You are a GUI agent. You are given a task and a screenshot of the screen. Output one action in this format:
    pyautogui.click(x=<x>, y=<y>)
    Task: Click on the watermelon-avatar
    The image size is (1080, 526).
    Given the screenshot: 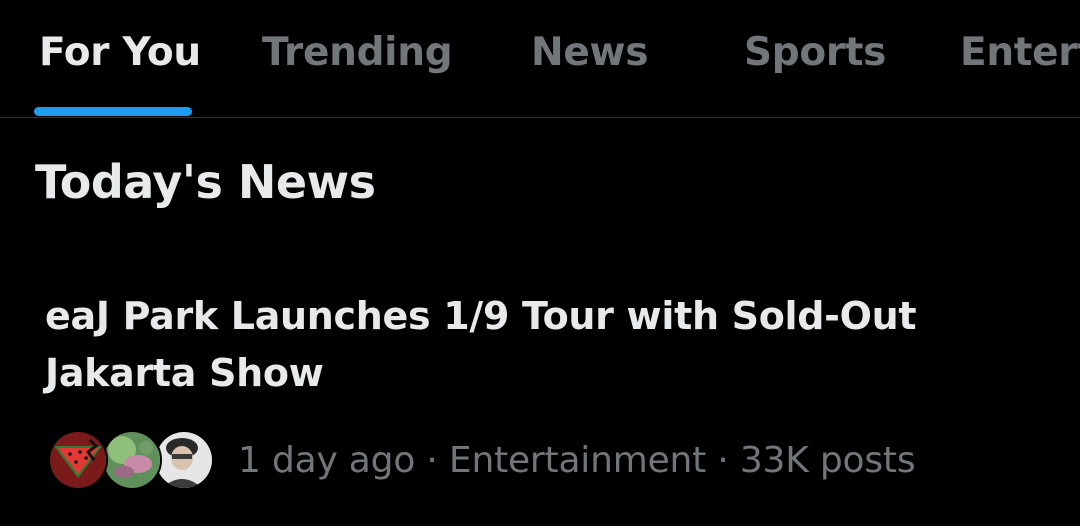 What is the action you would take?
    pyautogui.click(x=78, y=460)
    